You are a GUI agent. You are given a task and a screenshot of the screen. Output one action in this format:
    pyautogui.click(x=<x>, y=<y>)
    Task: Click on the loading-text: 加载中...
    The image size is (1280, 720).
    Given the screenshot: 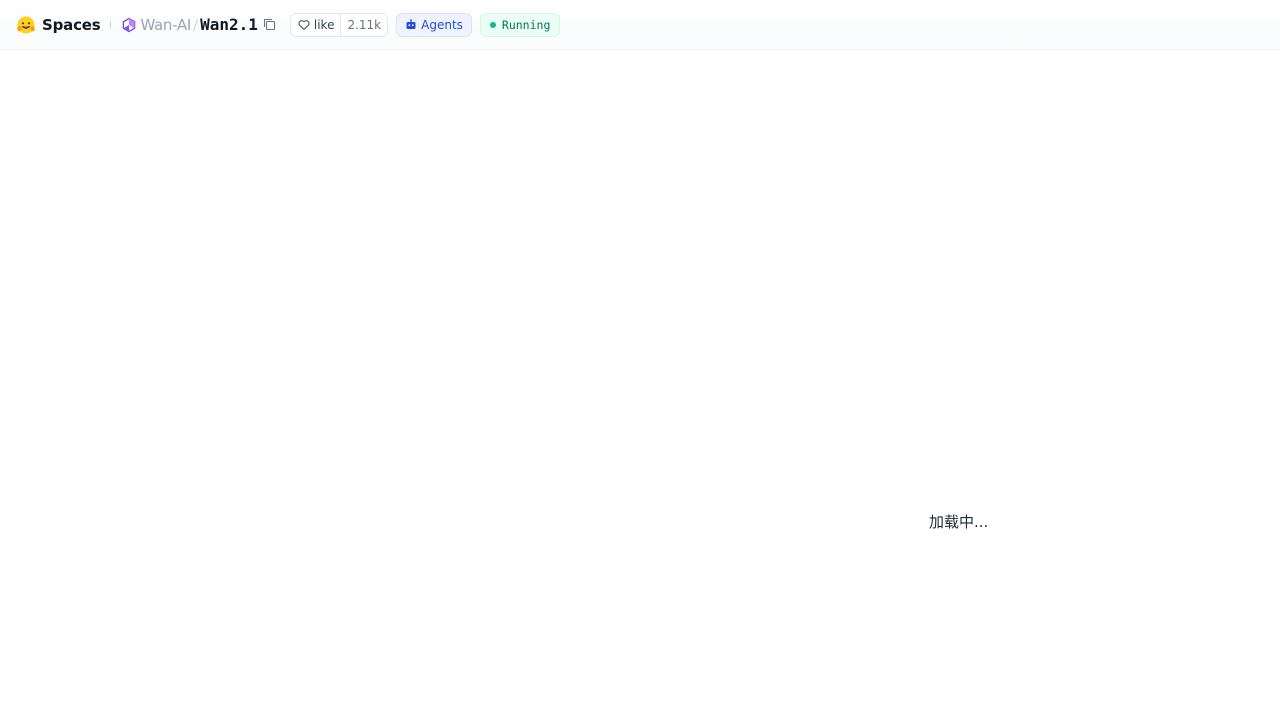 What is the action you would take?
    pyautogui.click(x=959, y=522)
    